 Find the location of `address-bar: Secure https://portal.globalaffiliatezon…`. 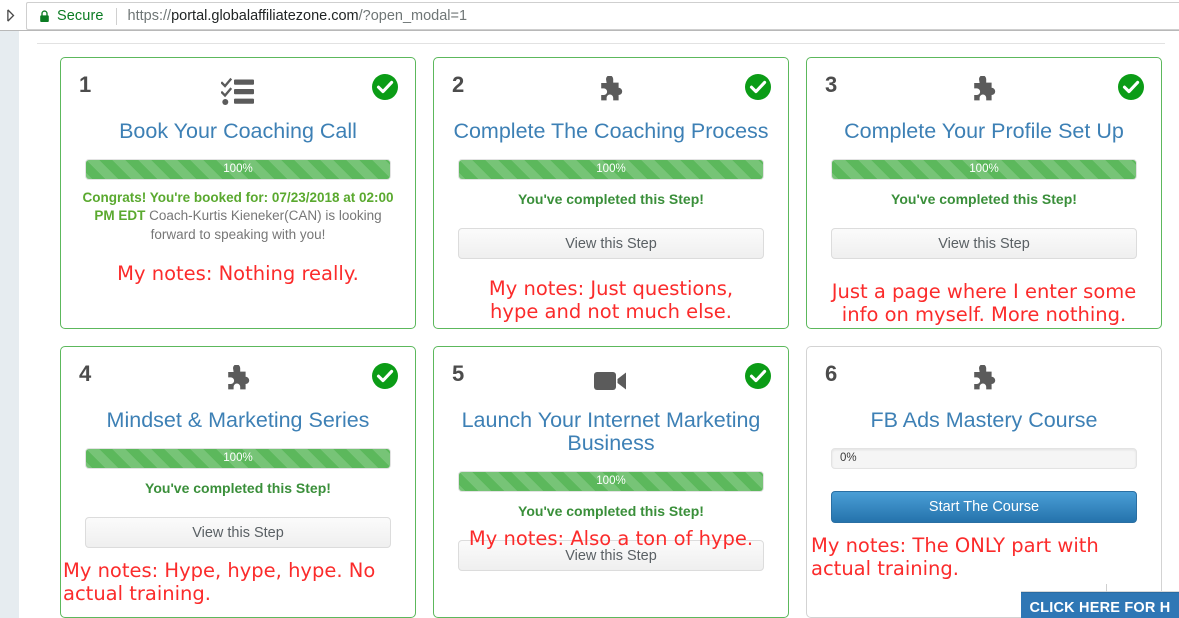

address-bar: Secure https://portal.globalaffiliatezon… is located at coordinates (602, 16).